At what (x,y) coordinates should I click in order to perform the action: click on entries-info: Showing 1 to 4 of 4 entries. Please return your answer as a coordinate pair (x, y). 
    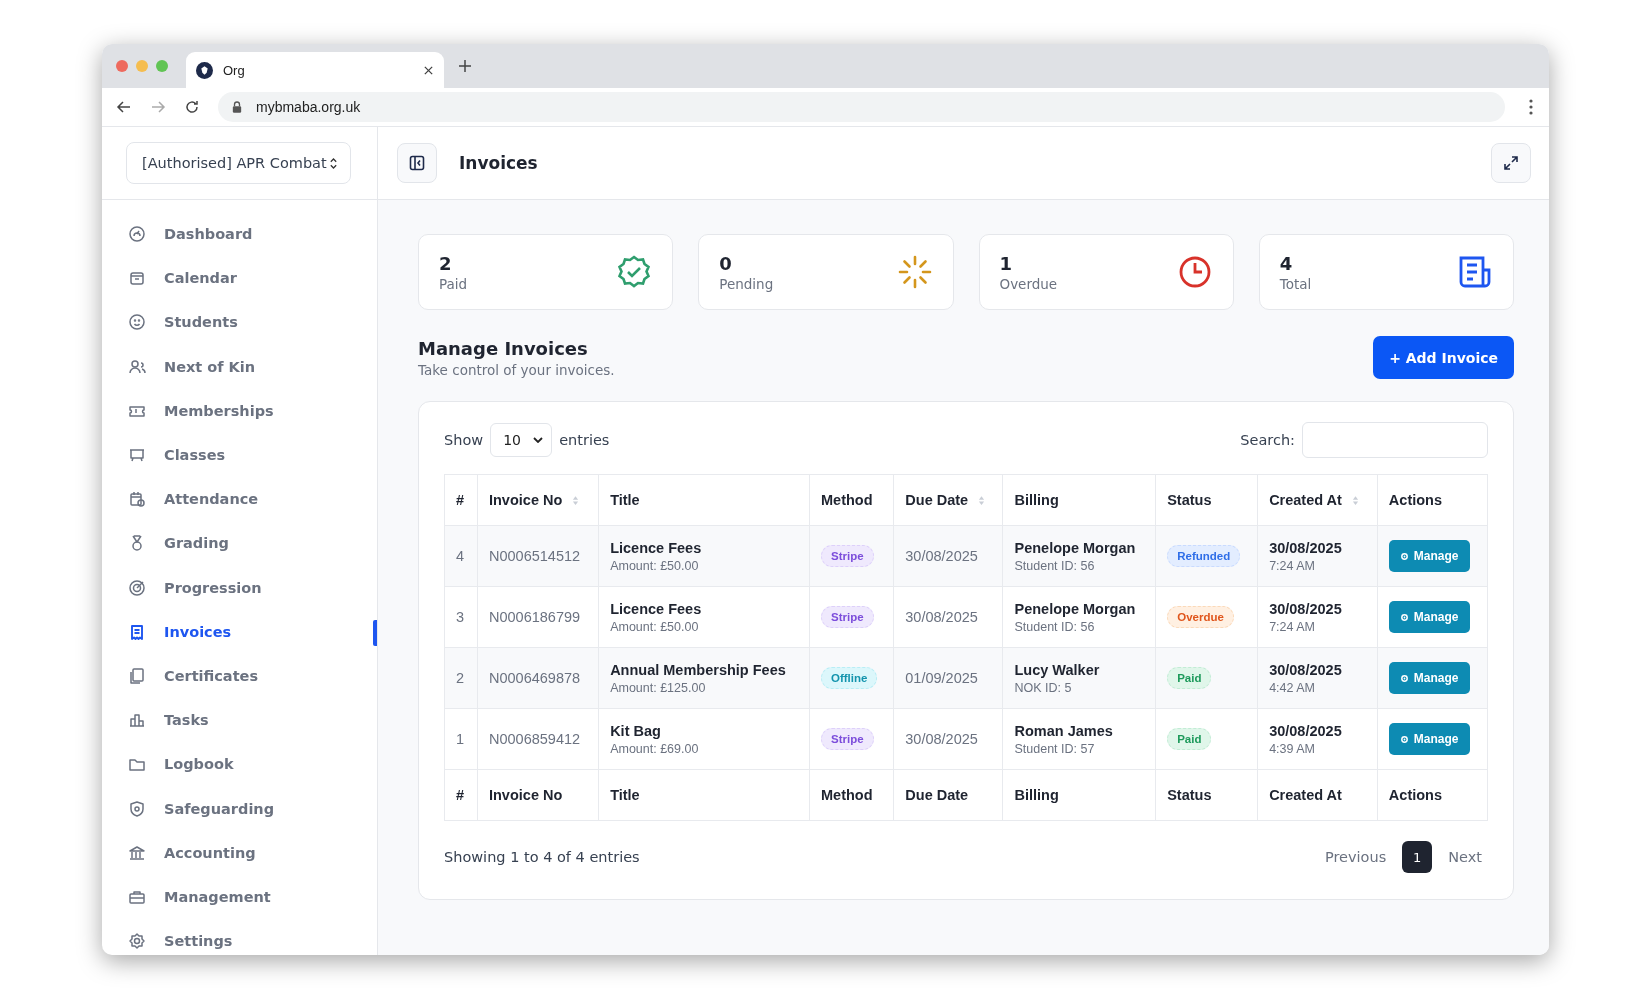
    Looking at the image, I should click on (542, 857).